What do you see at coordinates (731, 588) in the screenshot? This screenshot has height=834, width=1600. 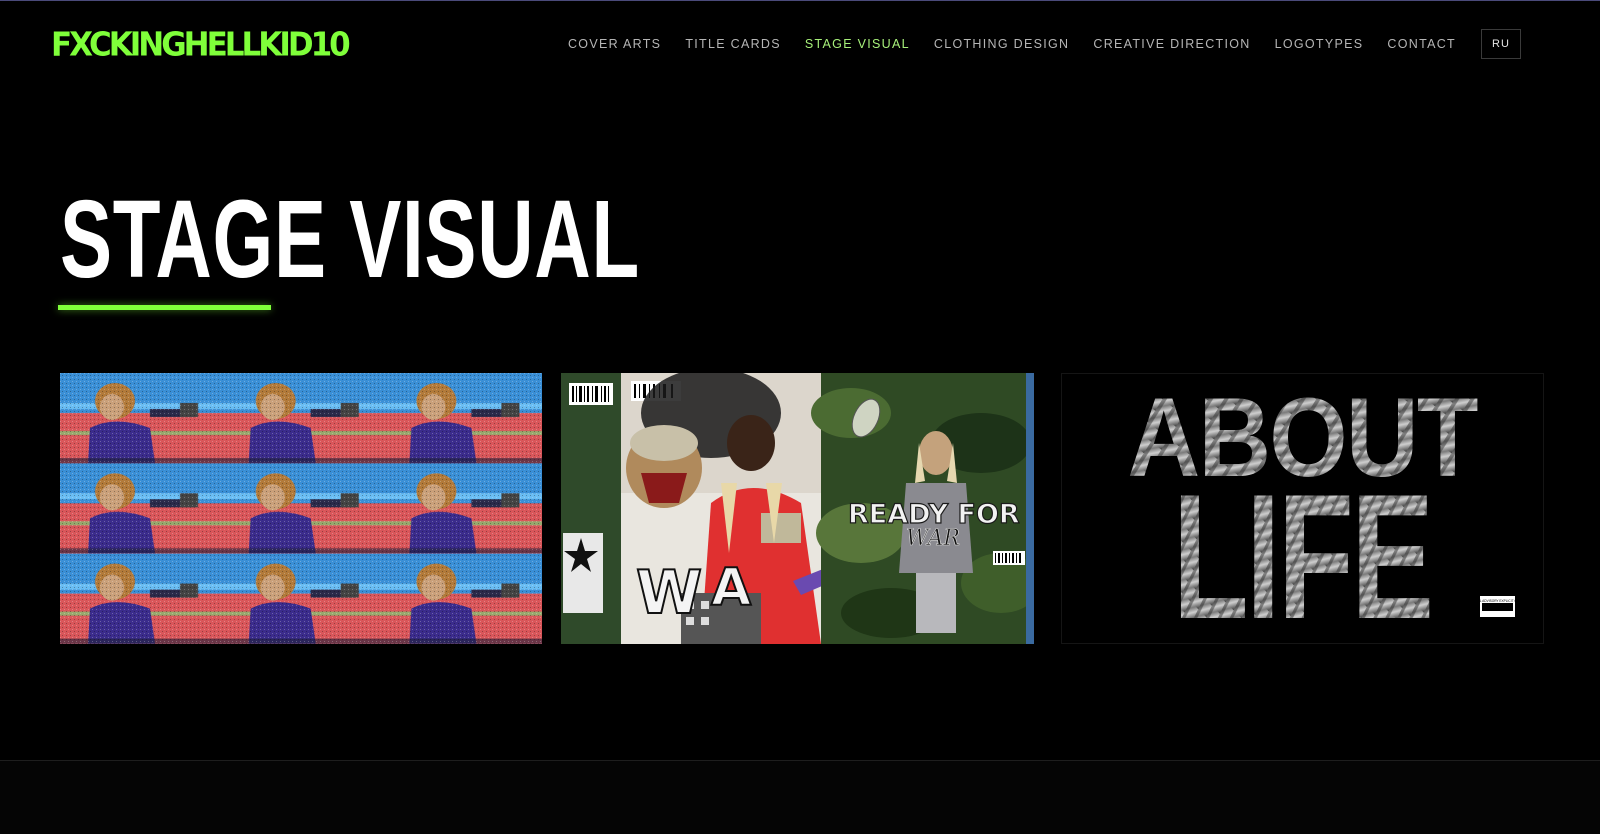 I see `svg-text: A` at bounding box center [731, 588].